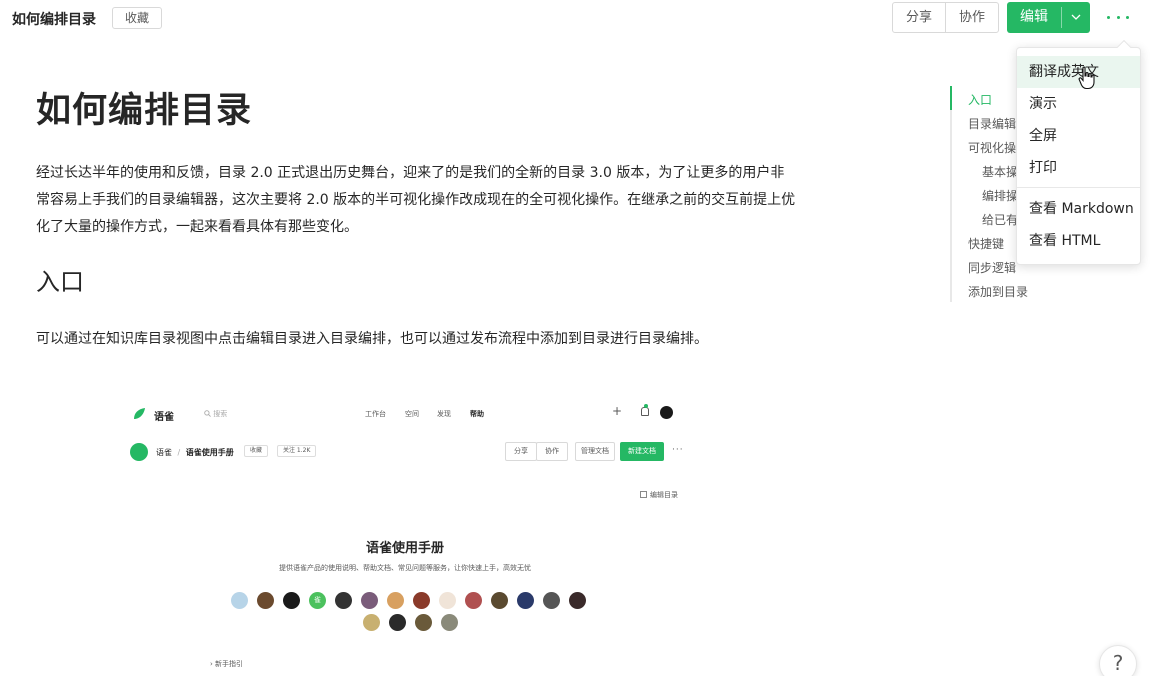 The width and height of the screenshot is (1156, 676). Describe the element at coordinates (164, 452) in the screenshot. I see `crumb-root: 语雀` at that location.